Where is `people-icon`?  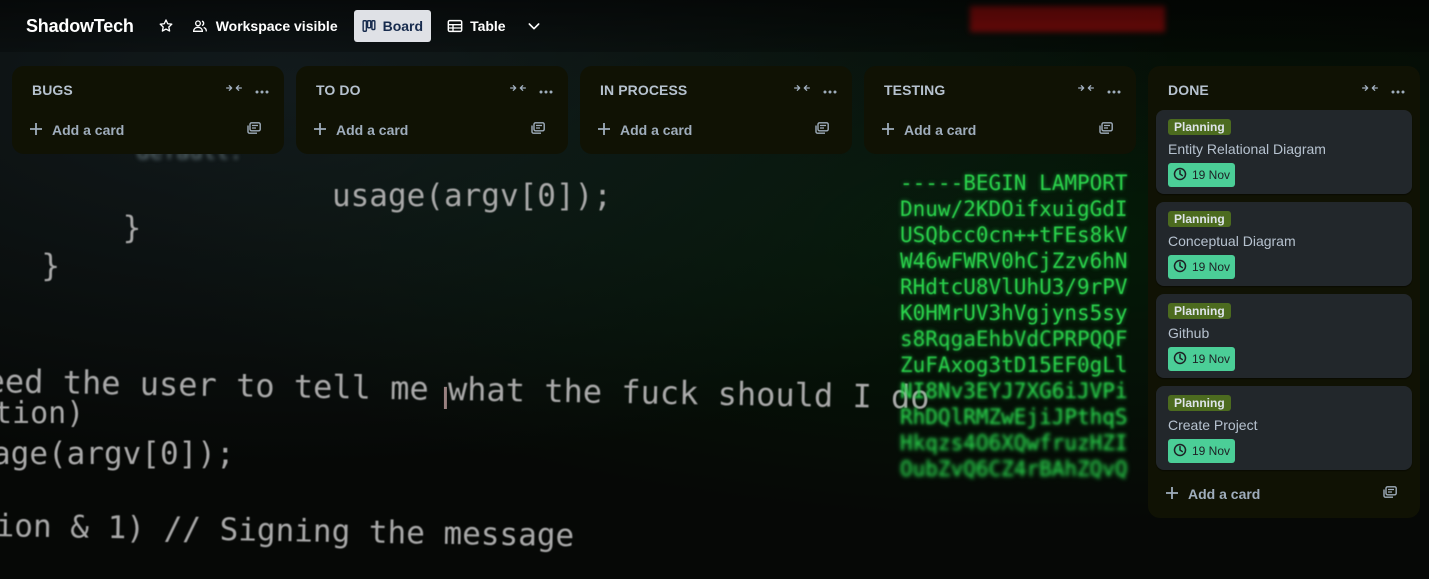 people-icon is located at coordinates (200, 26).